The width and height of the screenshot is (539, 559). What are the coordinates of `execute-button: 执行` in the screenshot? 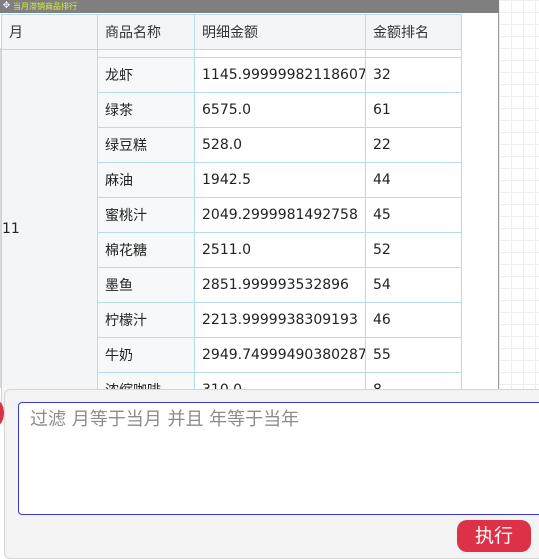 It's located at (494, 536).